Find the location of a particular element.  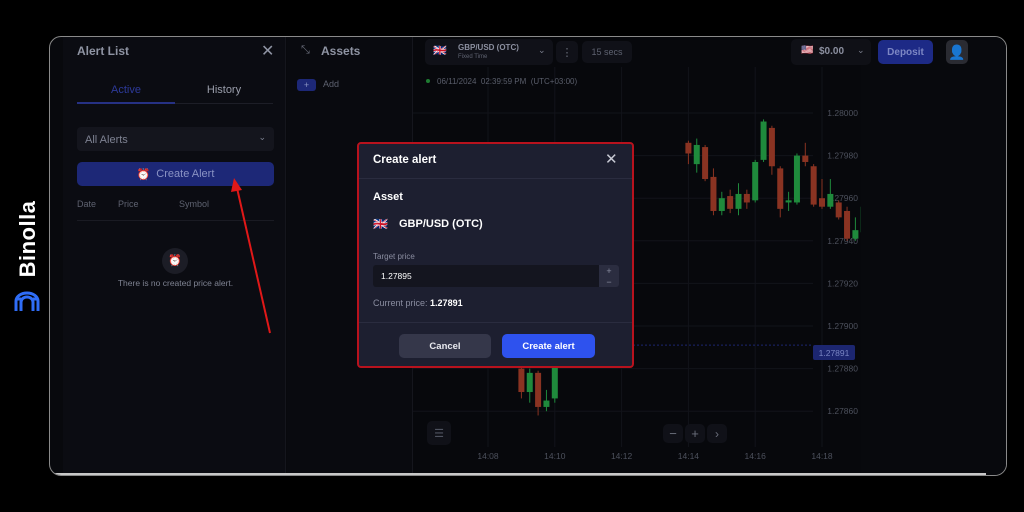

asset-section-label: Asset is located at coordinates (388, 197).